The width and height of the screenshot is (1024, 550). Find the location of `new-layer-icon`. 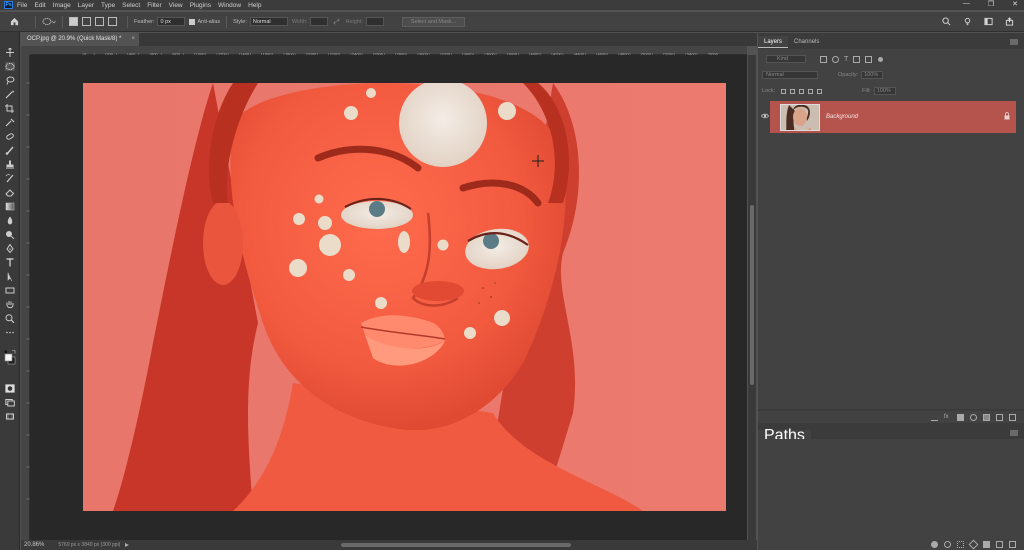

new-layer-icon is located at coordinates (999, 417).